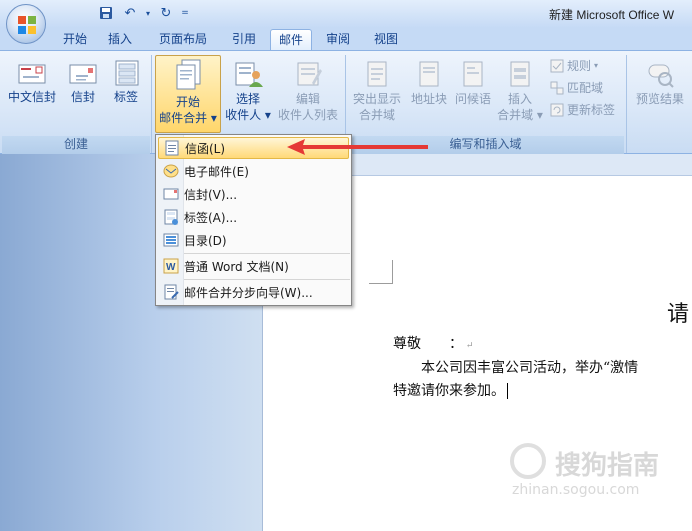 The height and width of the screenshot is (531, 692). I want to click on preview-results-button: 预览结果, so click(660, 83).